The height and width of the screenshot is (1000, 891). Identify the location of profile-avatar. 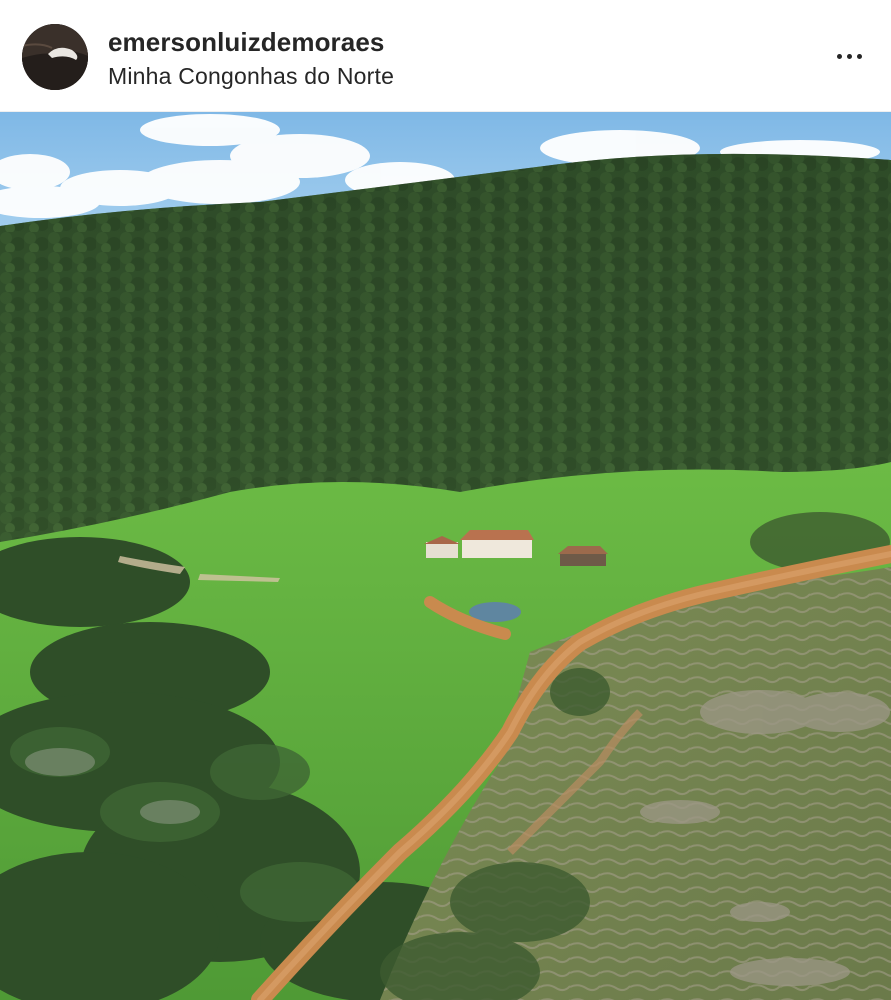
(55, 57).